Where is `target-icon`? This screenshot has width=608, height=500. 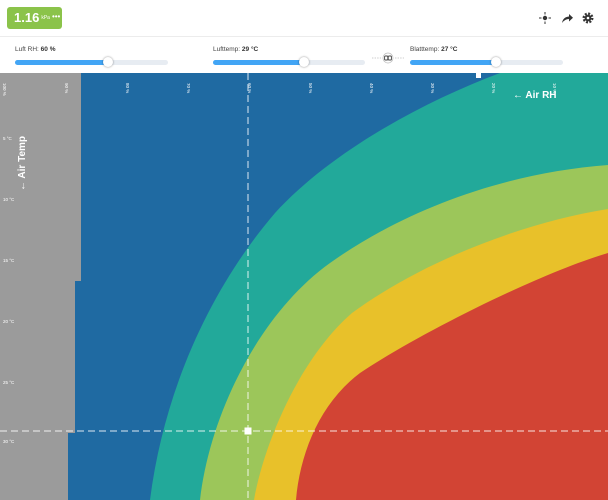 target-icon is located at coordinates (545, 18).